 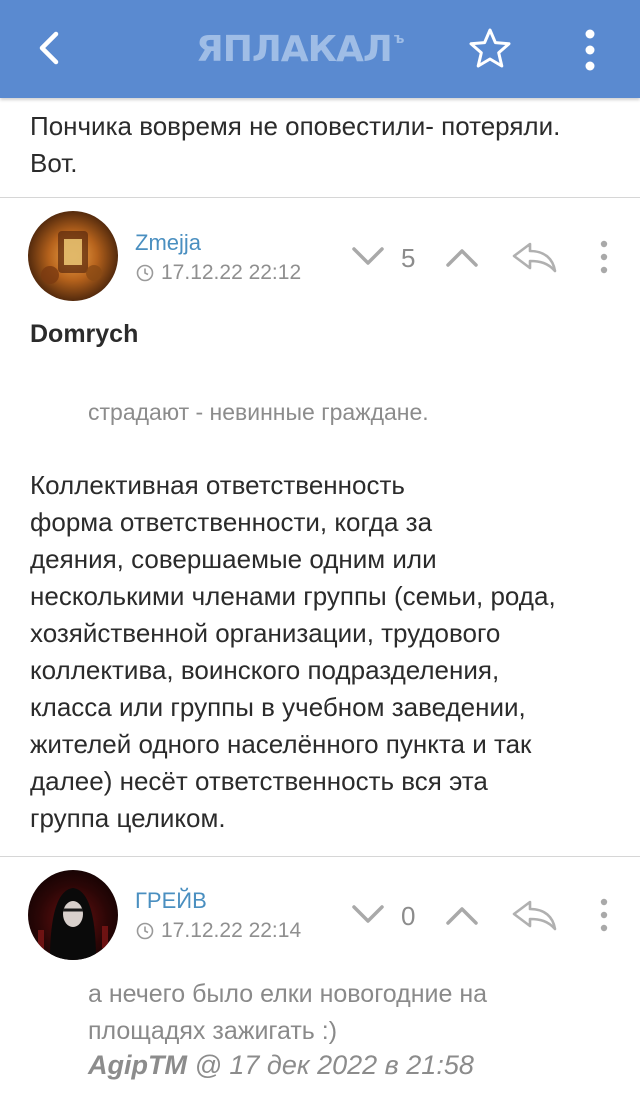 I want to click on back-button, so click(x=50, y=48).